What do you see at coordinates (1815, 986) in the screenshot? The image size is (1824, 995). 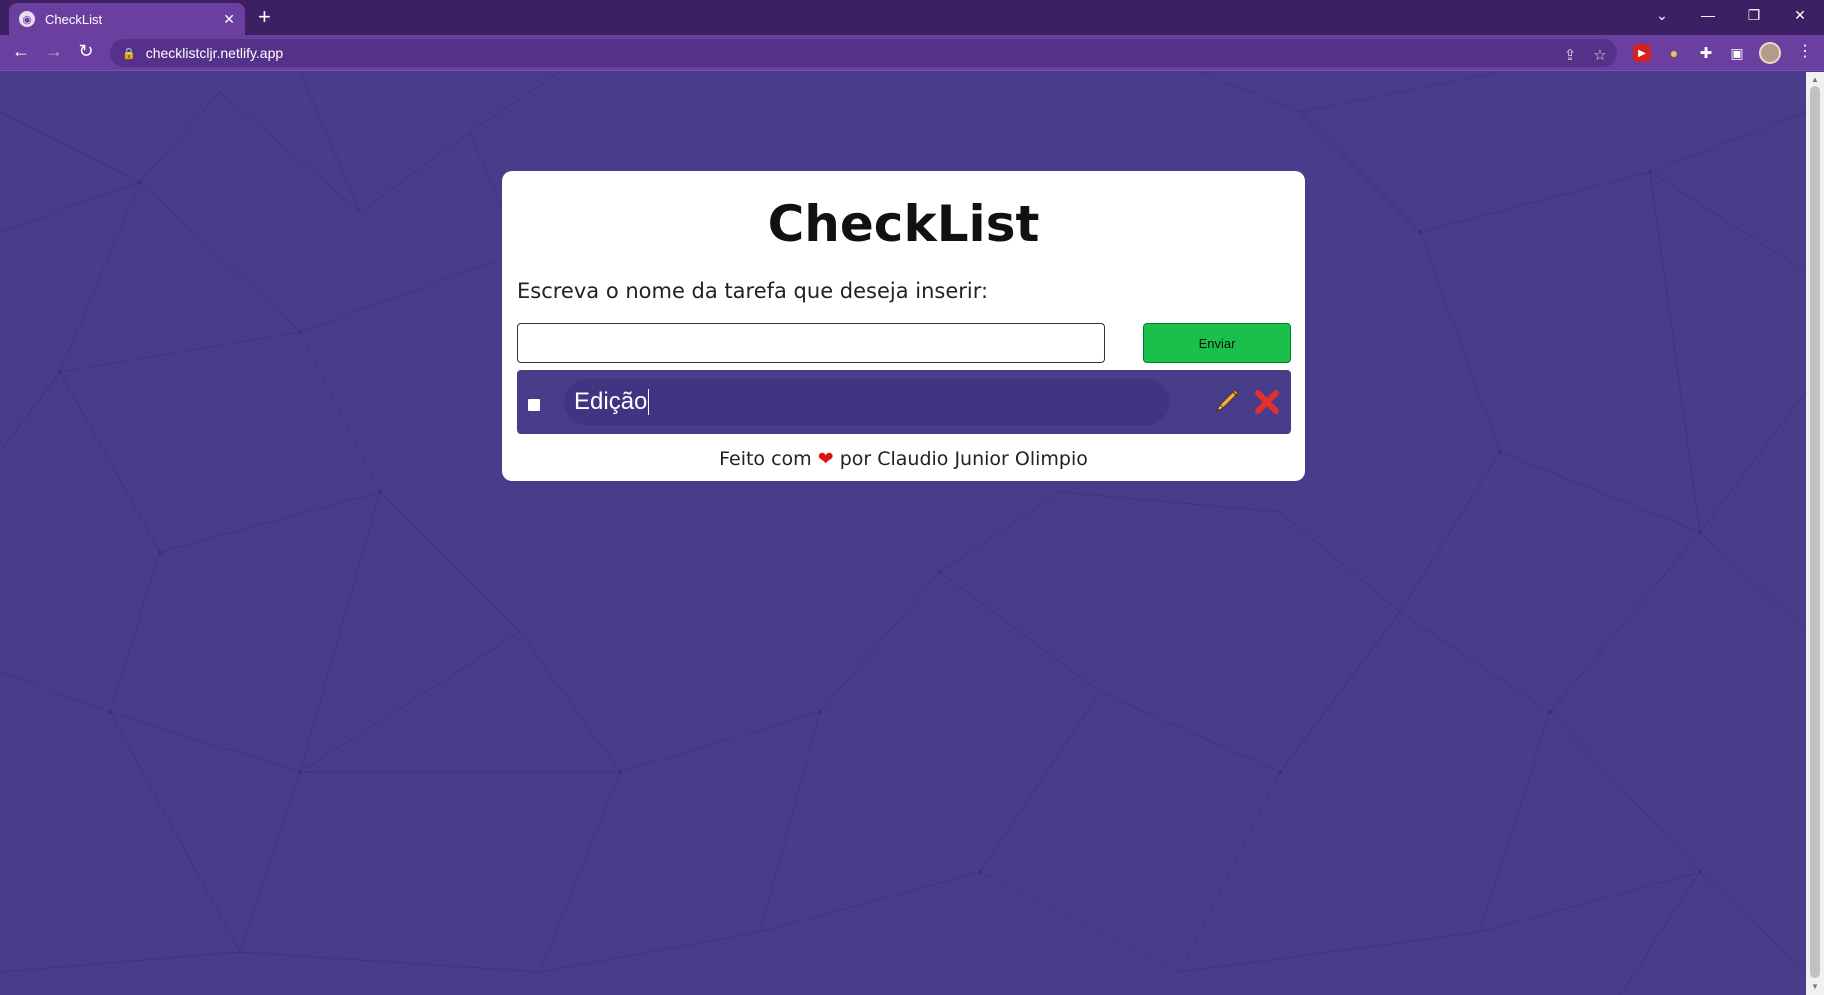 I see `scroll-down-icon: ▼` at bounding box center [1815, 986].